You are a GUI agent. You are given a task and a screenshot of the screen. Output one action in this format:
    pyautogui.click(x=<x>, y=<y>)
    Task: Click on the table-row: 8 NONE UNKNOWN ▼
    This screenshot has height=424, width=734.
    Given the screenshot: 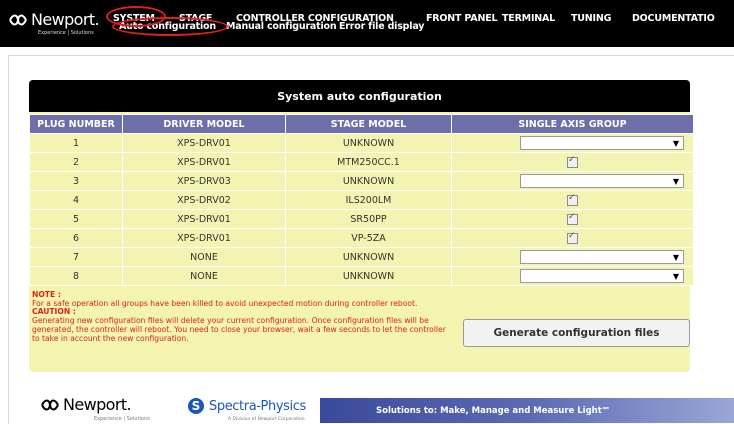 What is the action you would take?
    pyautogui.click(x=361, y=276)
    